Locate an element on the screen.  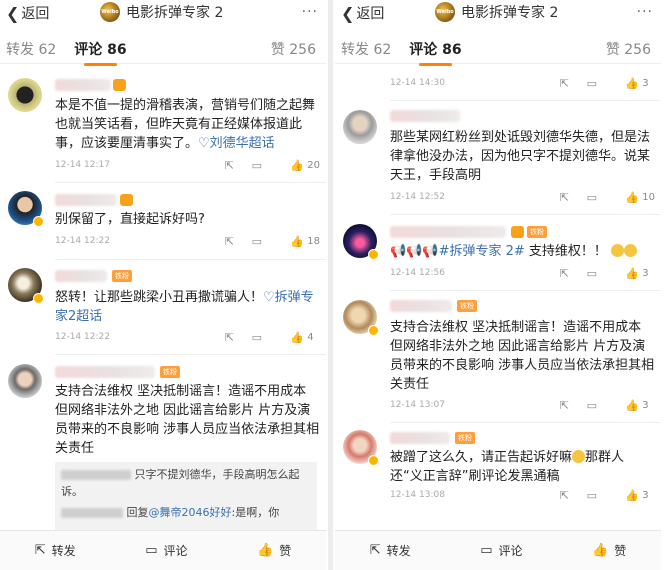
chevron-left-icon: ❮ is located at coordinates (348, 13).